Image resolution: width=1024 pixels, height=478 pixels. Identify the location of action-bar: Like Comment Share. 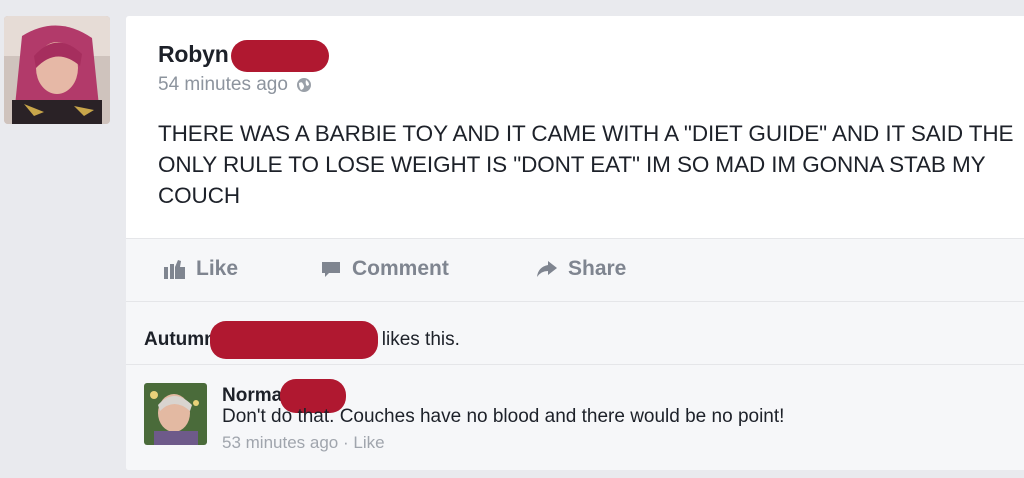
(575, 270).